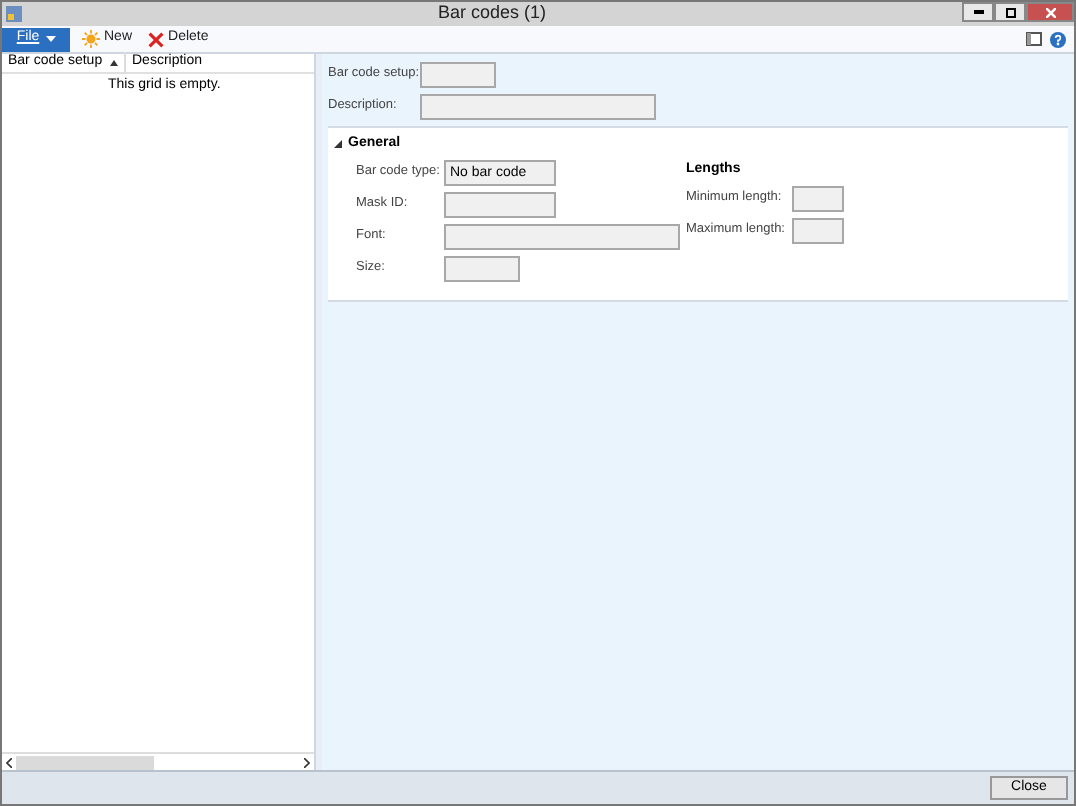  Describe the element at coordinates (338, 144) in the screenshot. I see `collapse-icon` at that location.